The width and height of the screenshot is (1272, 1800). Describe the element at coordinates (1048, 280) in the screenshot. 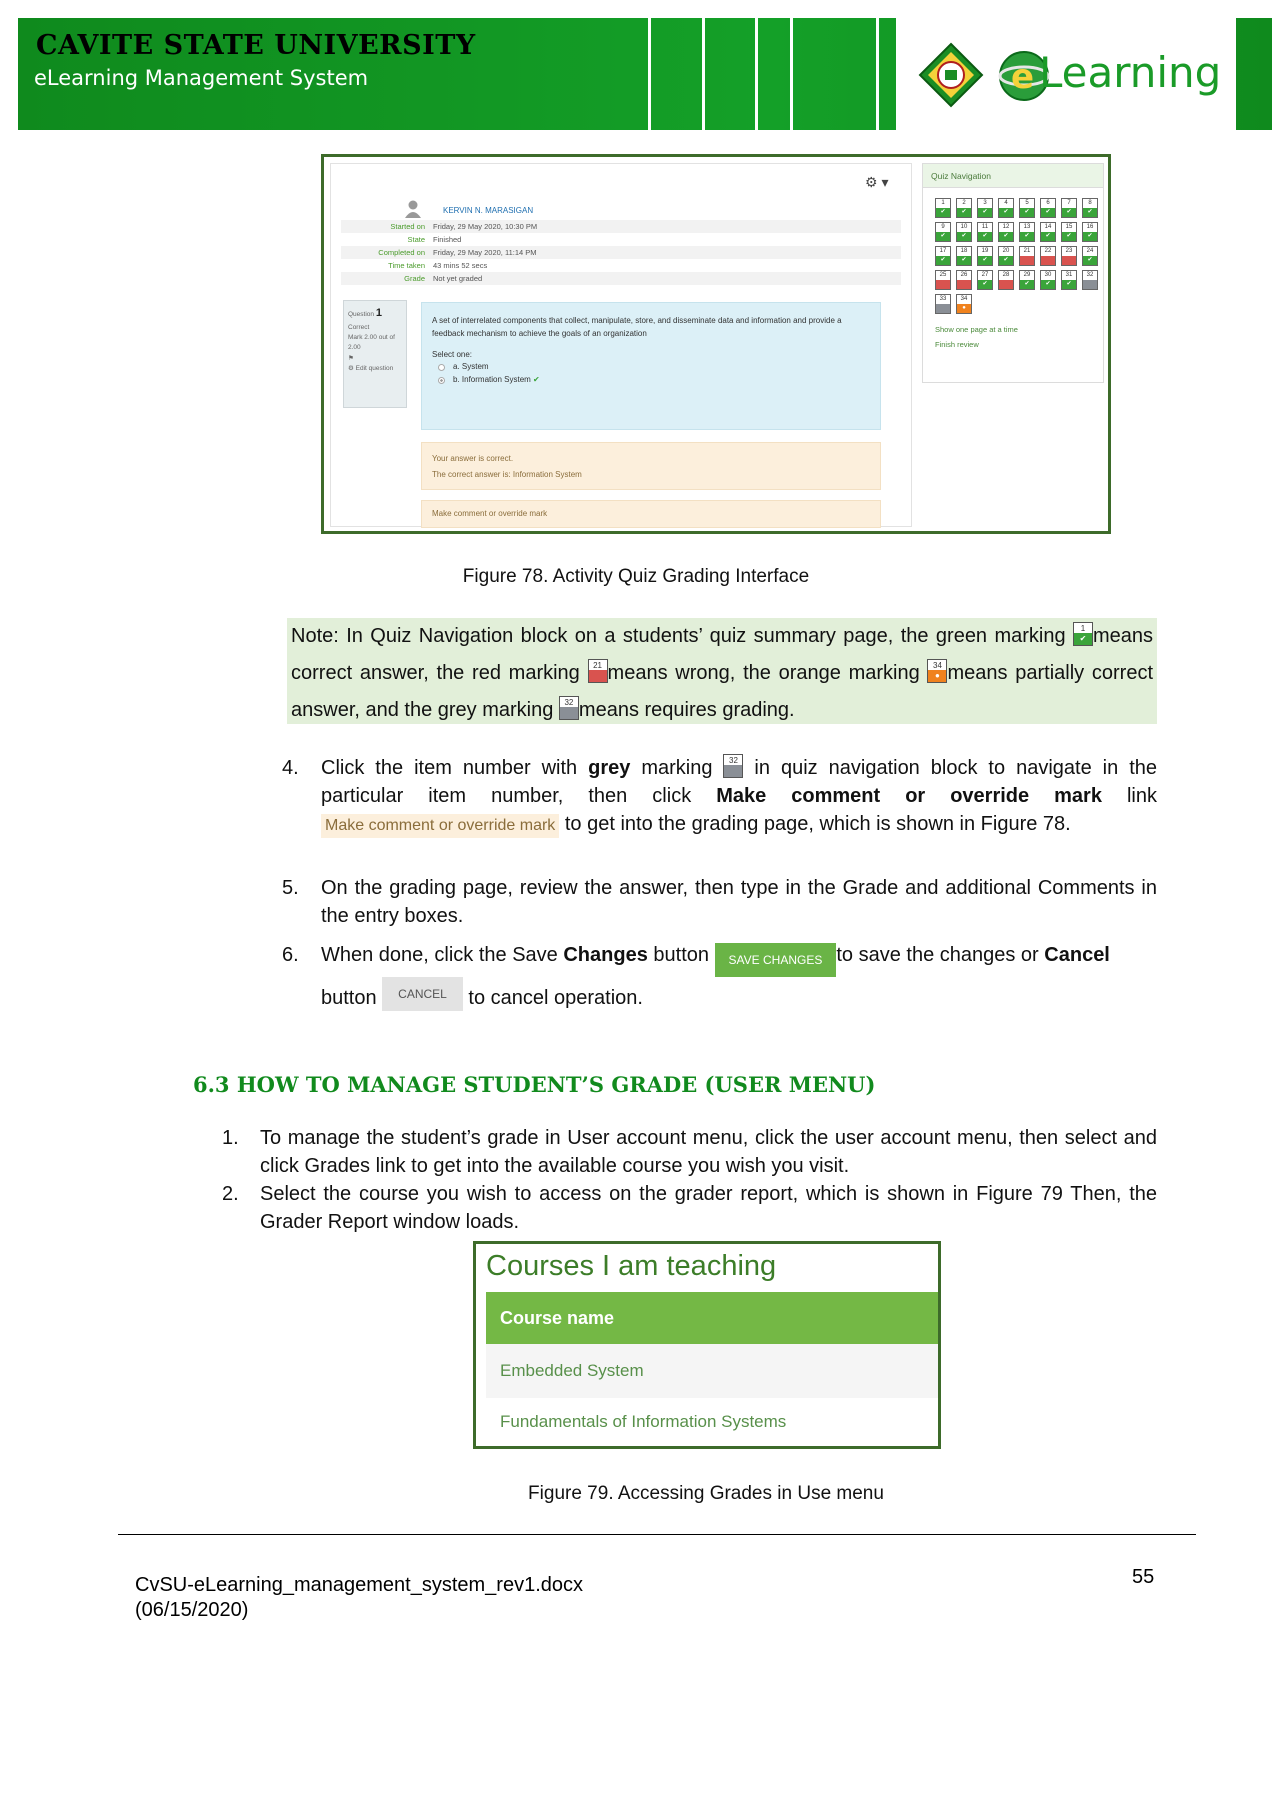

I see `quiz-nav-item: 30 ✔` at that location.